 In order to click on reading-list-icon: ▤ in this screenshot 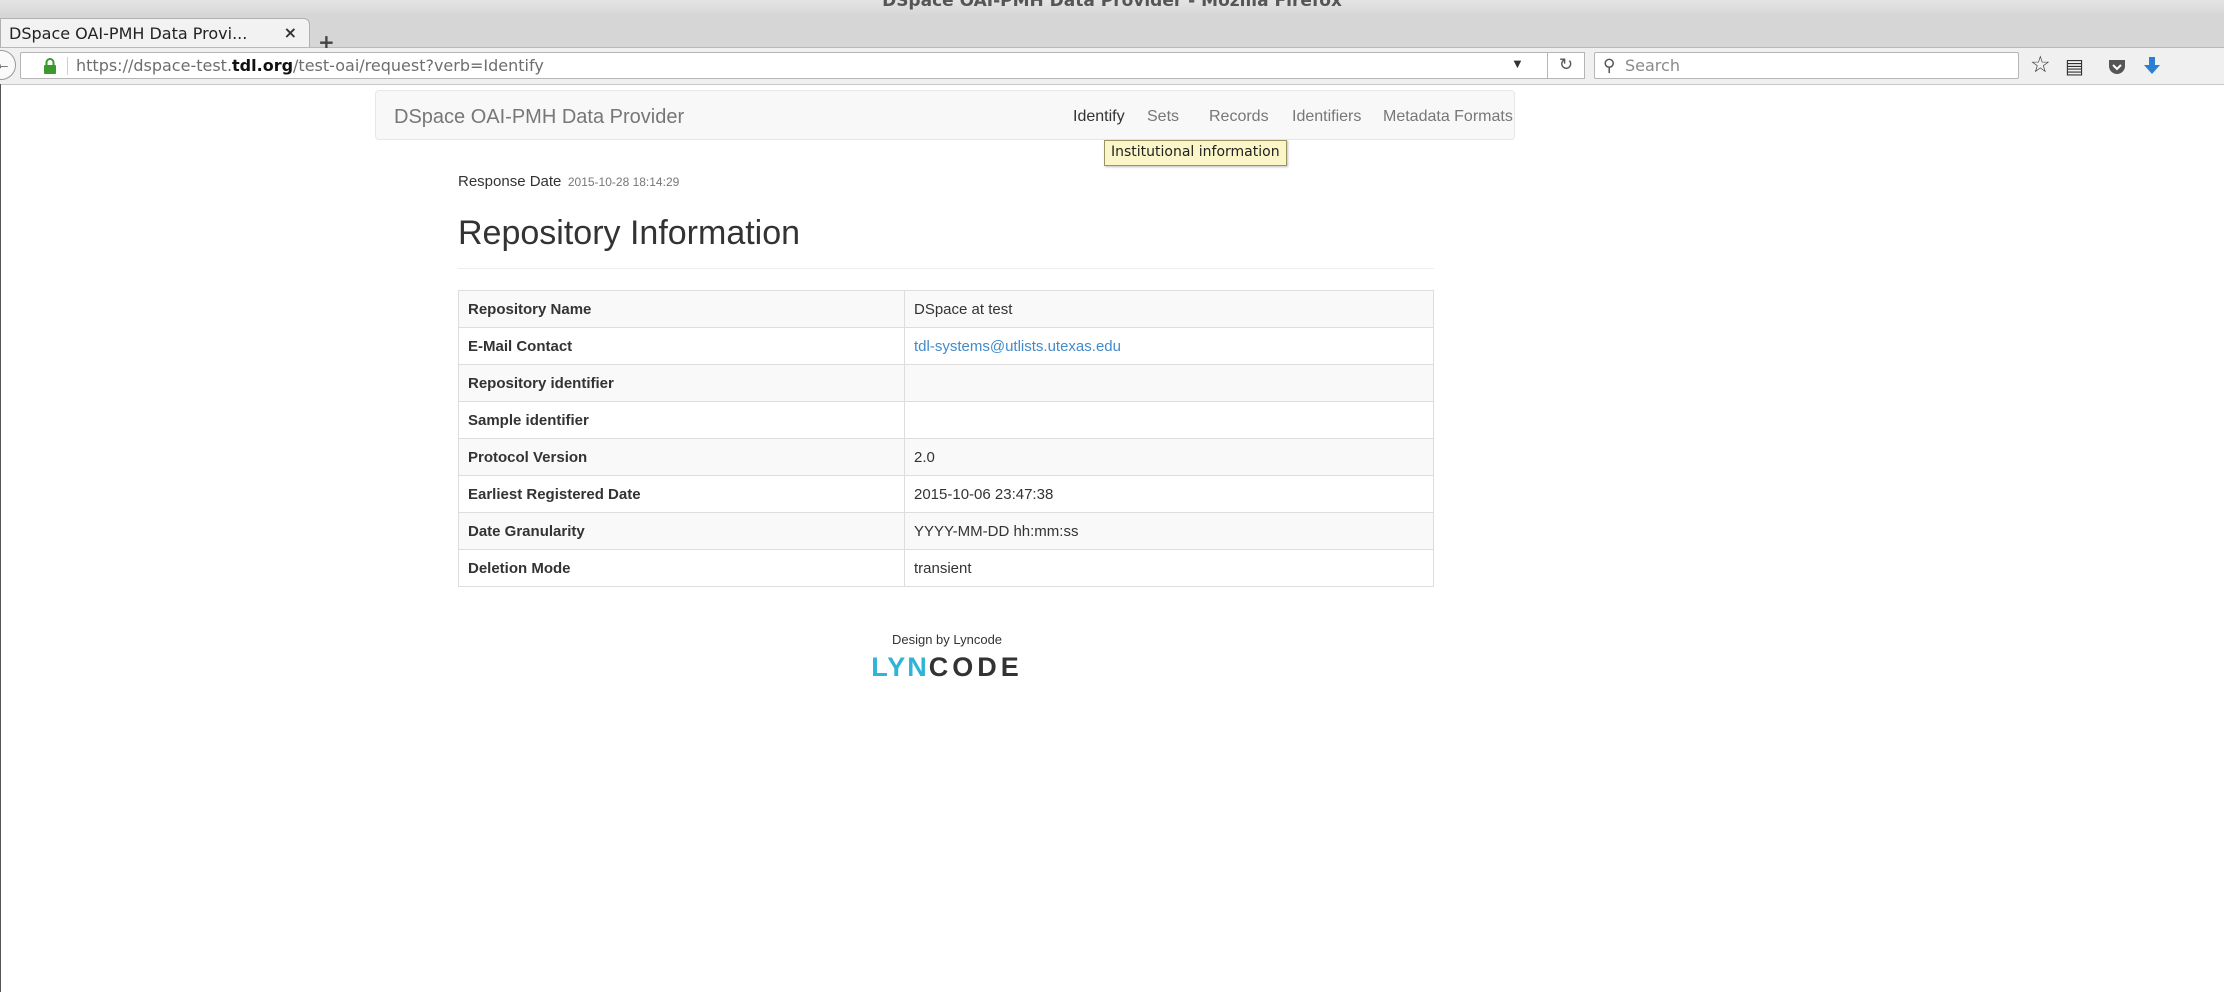, I will do `click(2074, 66)`.